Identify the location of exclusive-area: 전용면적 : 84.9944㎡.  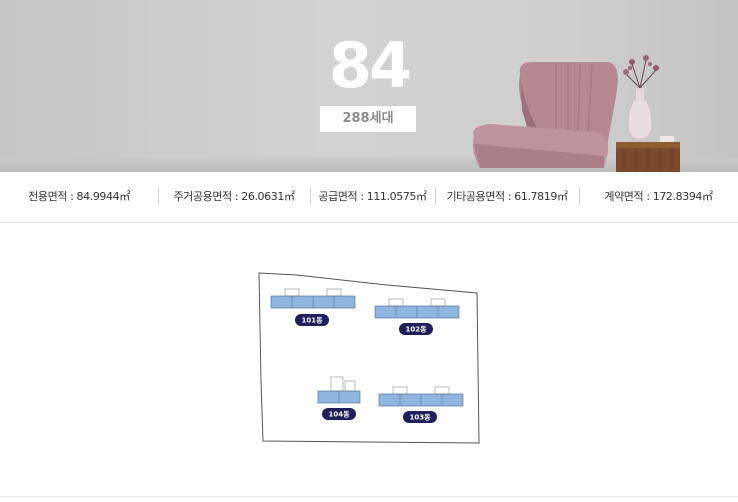
(79, 196).